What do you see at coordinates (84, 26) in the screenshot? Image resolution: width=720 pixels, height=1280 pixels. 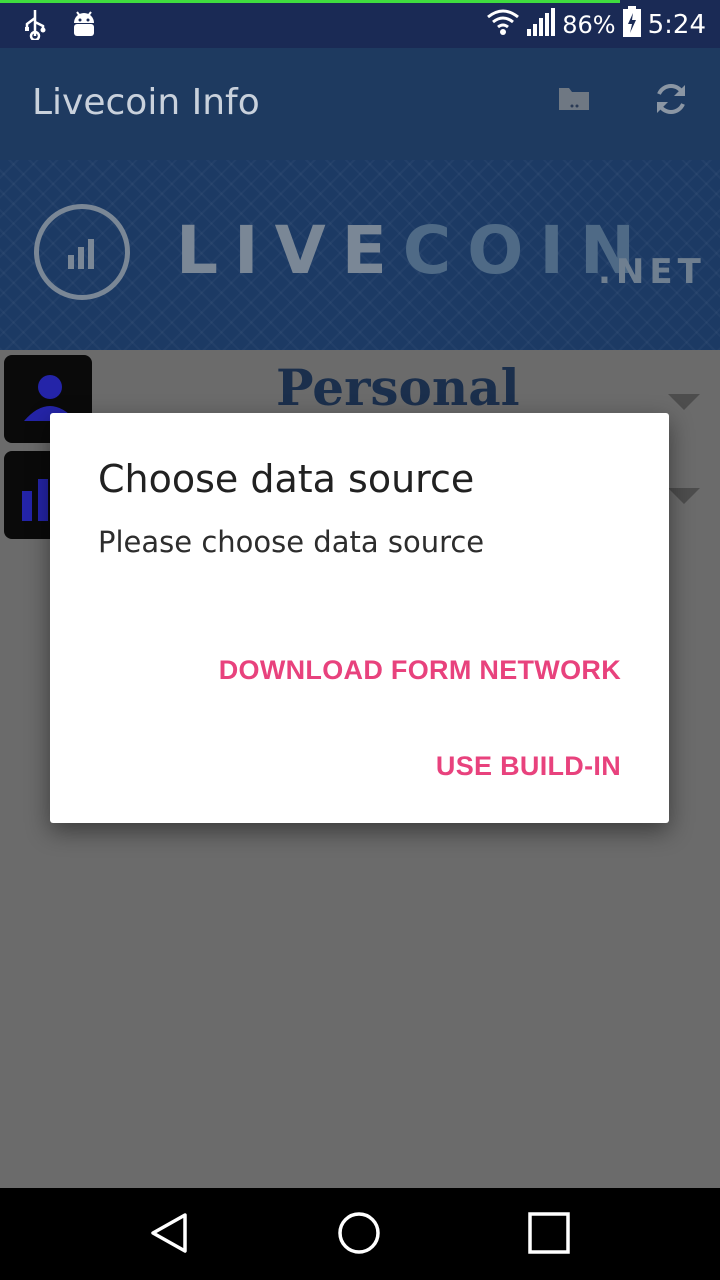 I see `android-debug-icon` at bounding box center [84, 26].